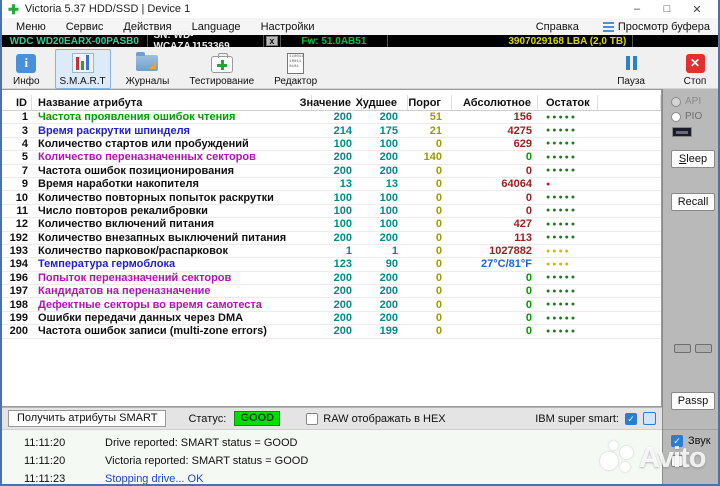 The width and height of the screenshot is (720, 486). I want to click on pio-radio: PIO, so click(686, 116).